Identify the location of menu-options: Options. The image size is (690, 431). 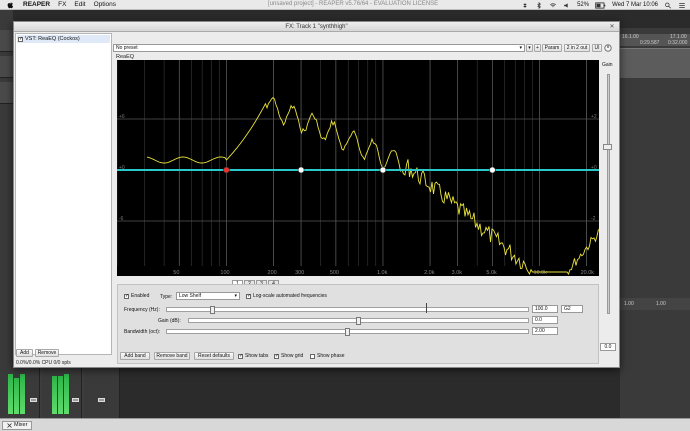
(105, 4).